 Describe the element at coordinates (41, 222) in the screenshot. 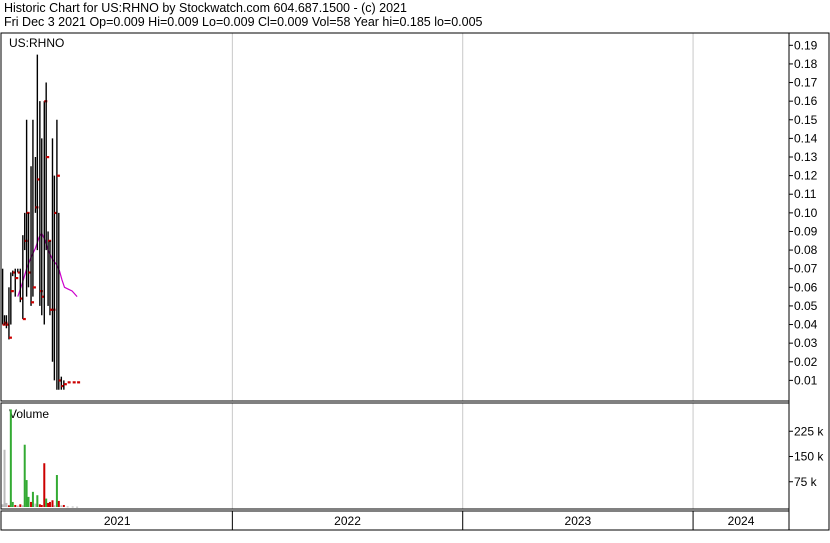

I see `price-bars` at that location.